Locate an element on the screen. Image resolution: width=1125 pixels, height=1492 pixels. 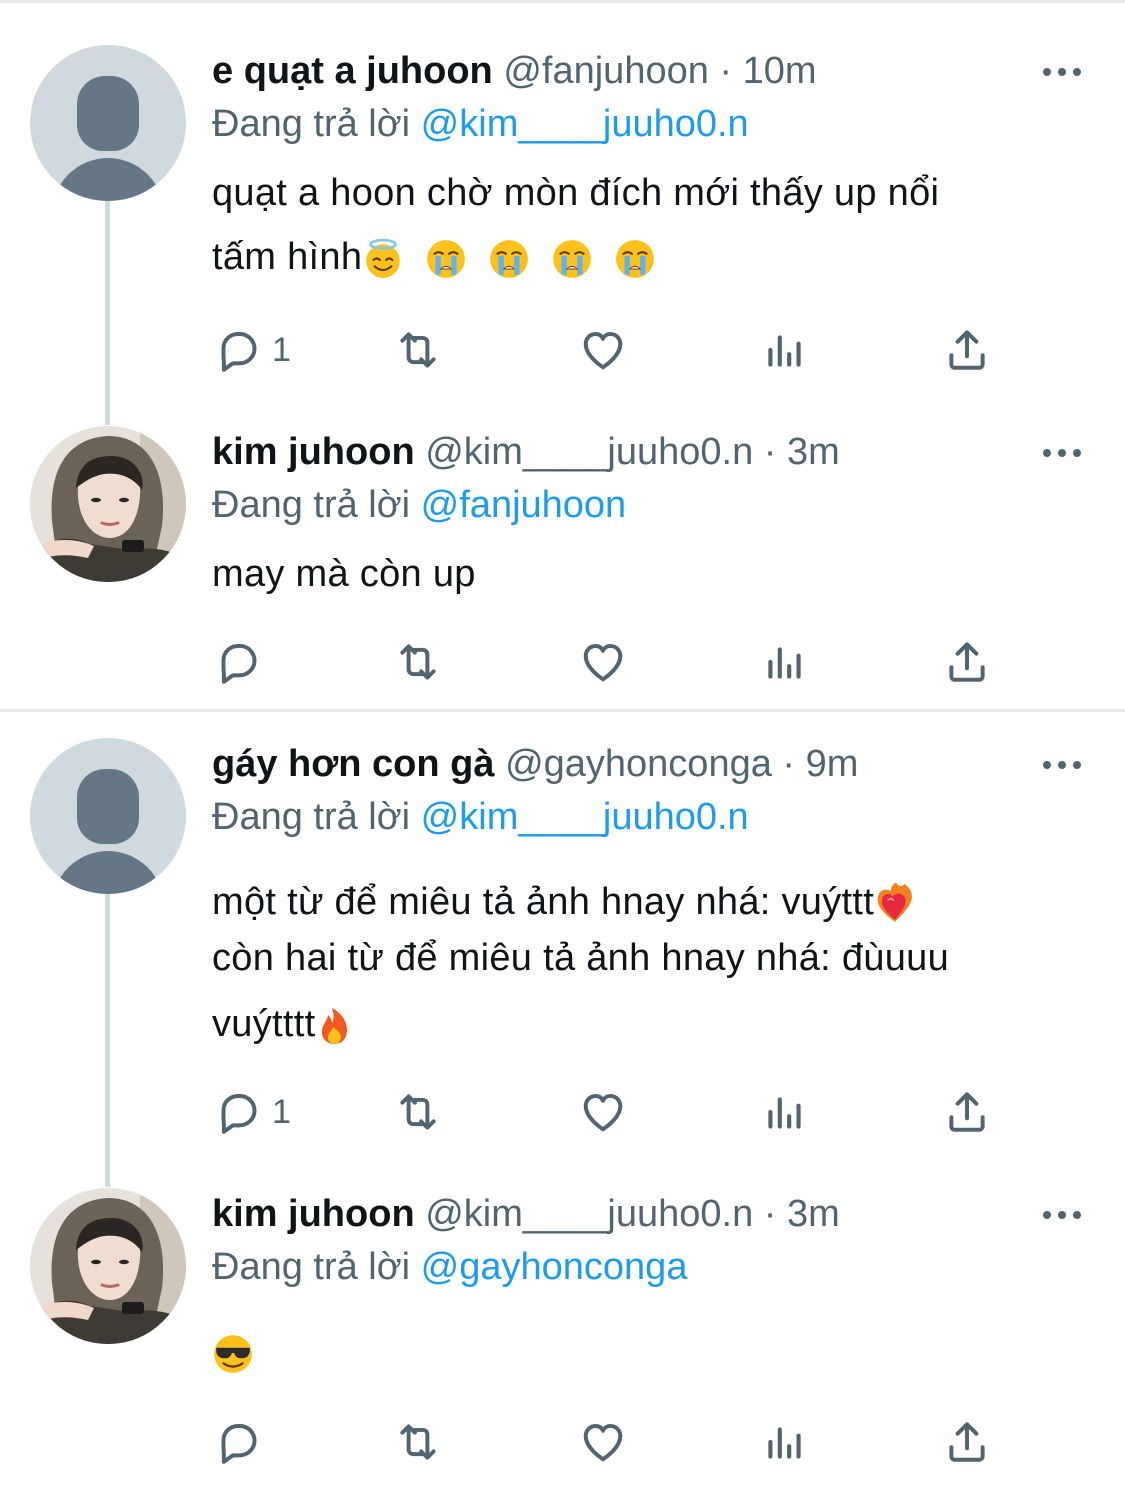
timestamp: 10m is located at coordinates (780, 71).